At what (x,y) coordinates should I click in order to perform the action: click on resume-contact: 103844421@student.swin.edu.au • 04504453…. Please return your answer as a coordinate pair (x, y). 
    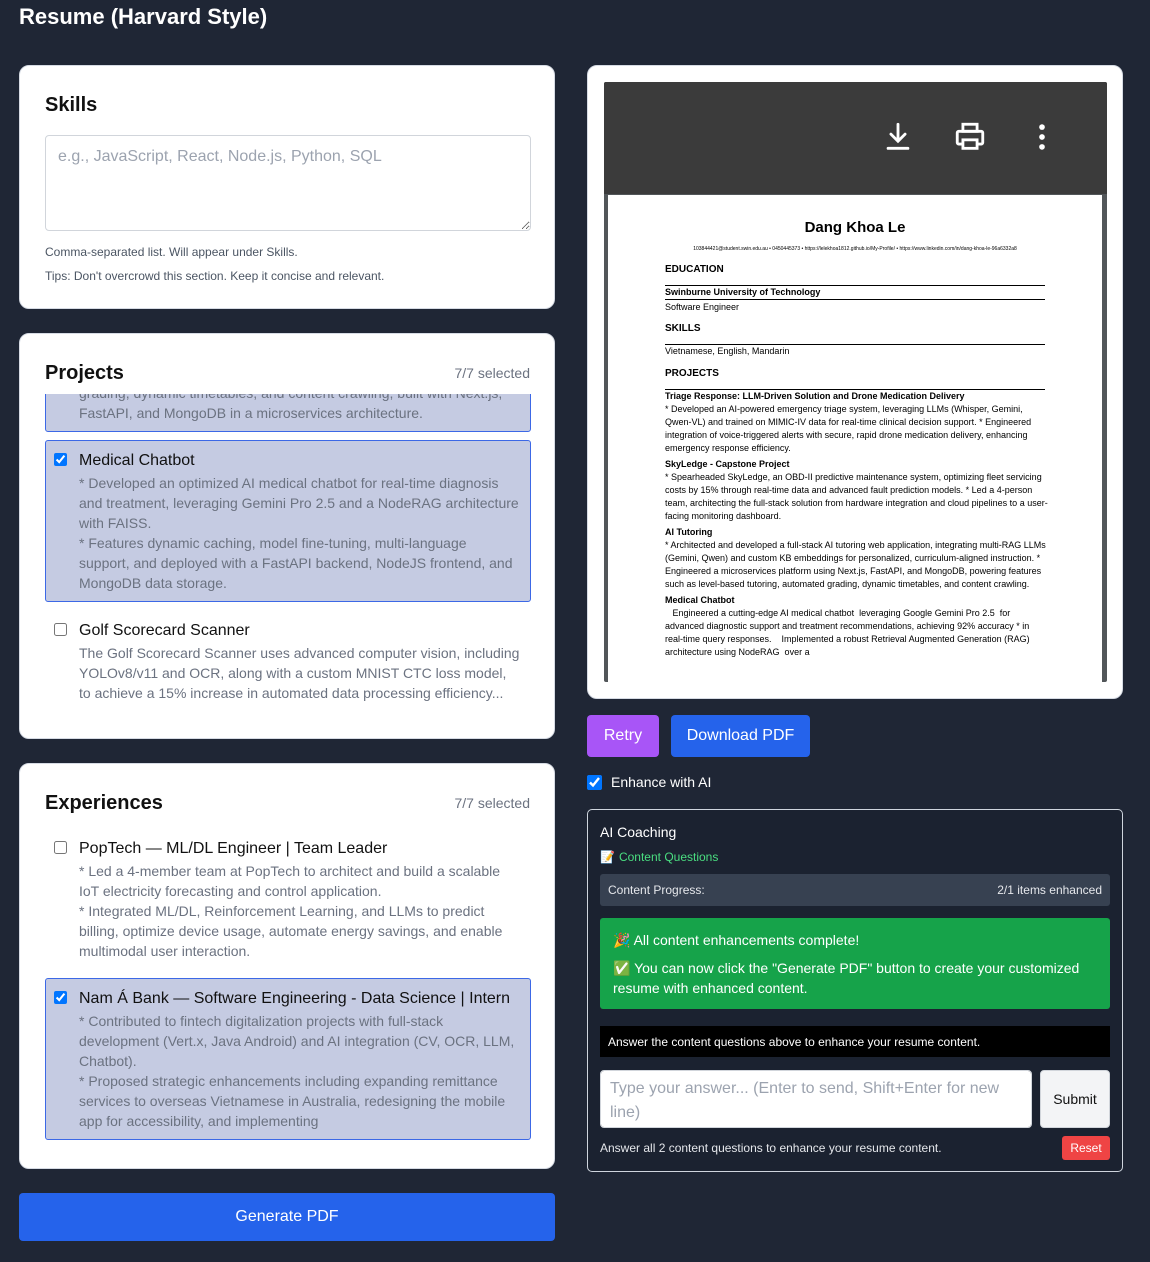
    Looking at the image, I should click on (855, 249).